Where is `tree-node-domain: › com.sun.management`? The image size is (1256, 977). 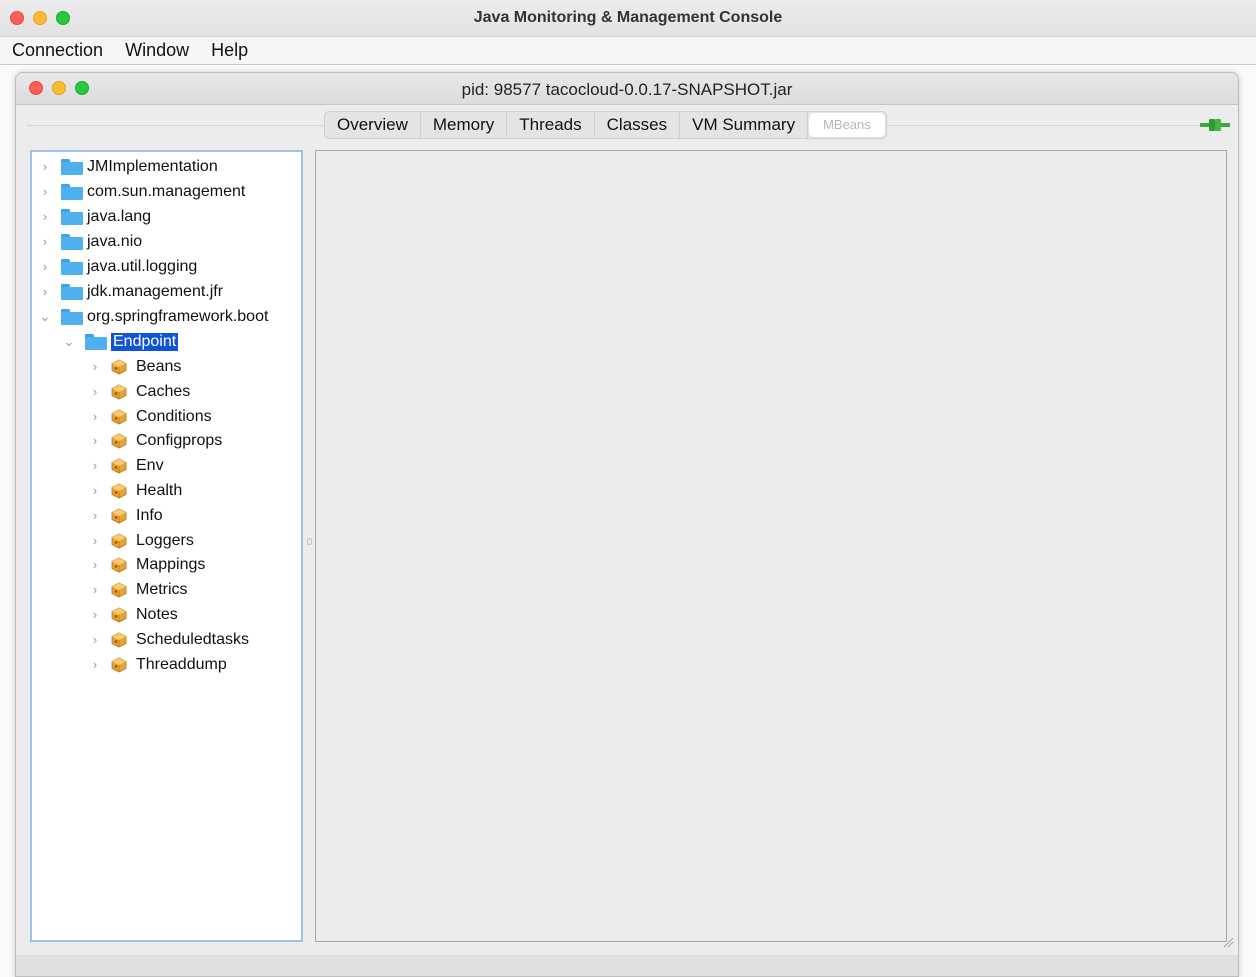 tree-node-domain: › com.sun.management is located at coordinates (141, 192).